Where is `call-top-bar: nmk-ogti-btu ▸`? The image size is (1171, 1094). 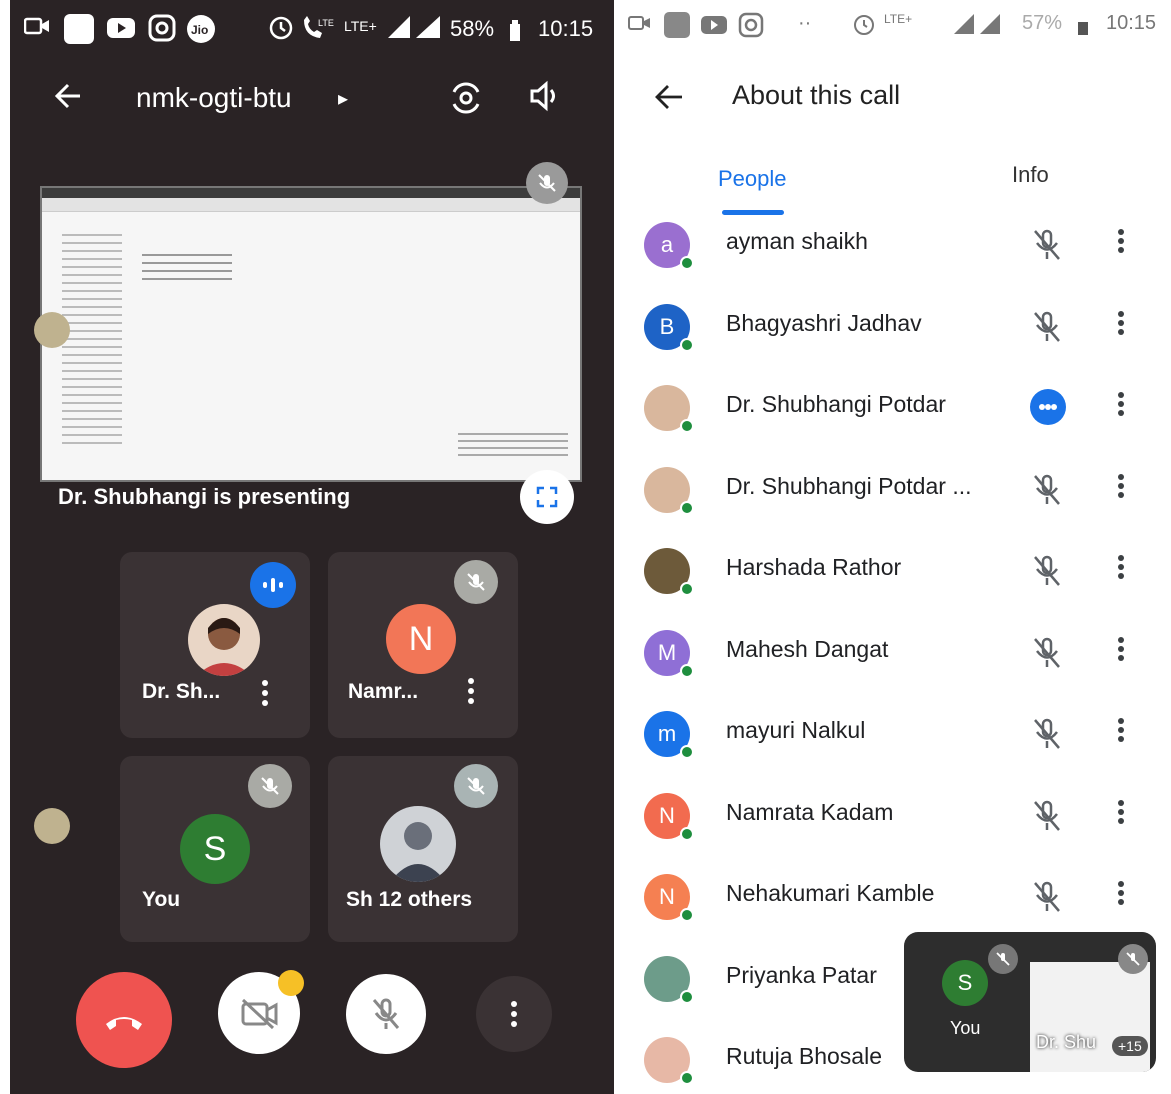
call-top-bar: nmk-ogti-btu ▸ is located at coordinates (312, 100).